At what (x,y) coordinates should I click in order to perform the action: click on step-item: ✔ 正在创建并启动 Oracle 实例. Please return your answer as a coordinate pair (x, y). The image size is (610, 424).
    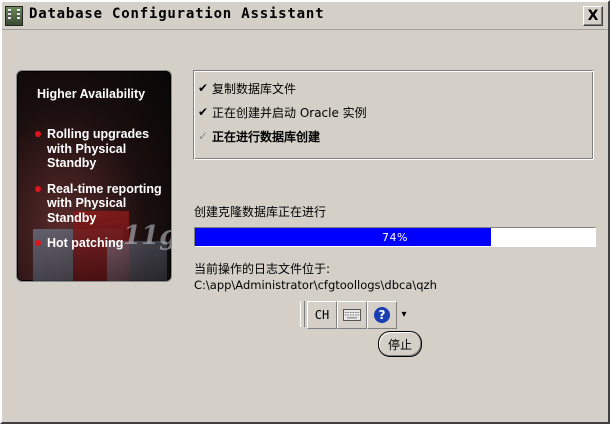
    Looking at the image, I should click on (282, 112).